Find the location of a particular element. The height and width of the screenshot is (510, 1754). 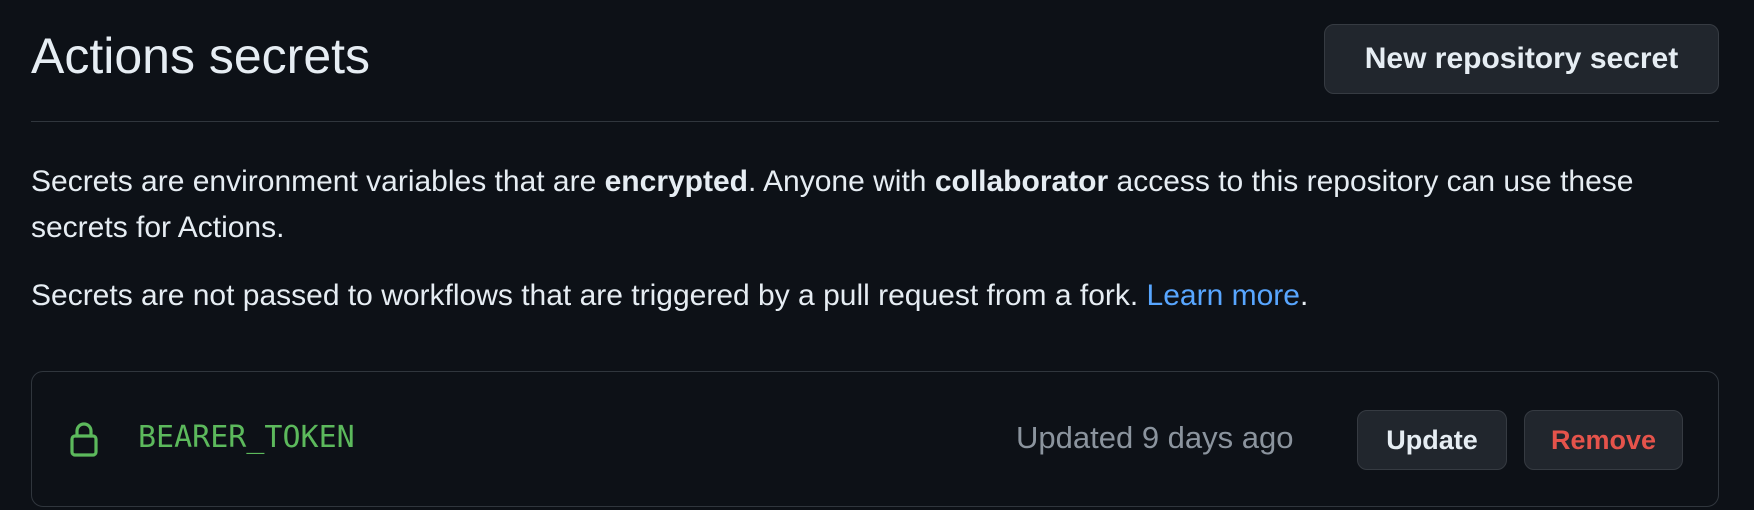

remove-secret-button: Remove is located at coordinates (1603, 440).